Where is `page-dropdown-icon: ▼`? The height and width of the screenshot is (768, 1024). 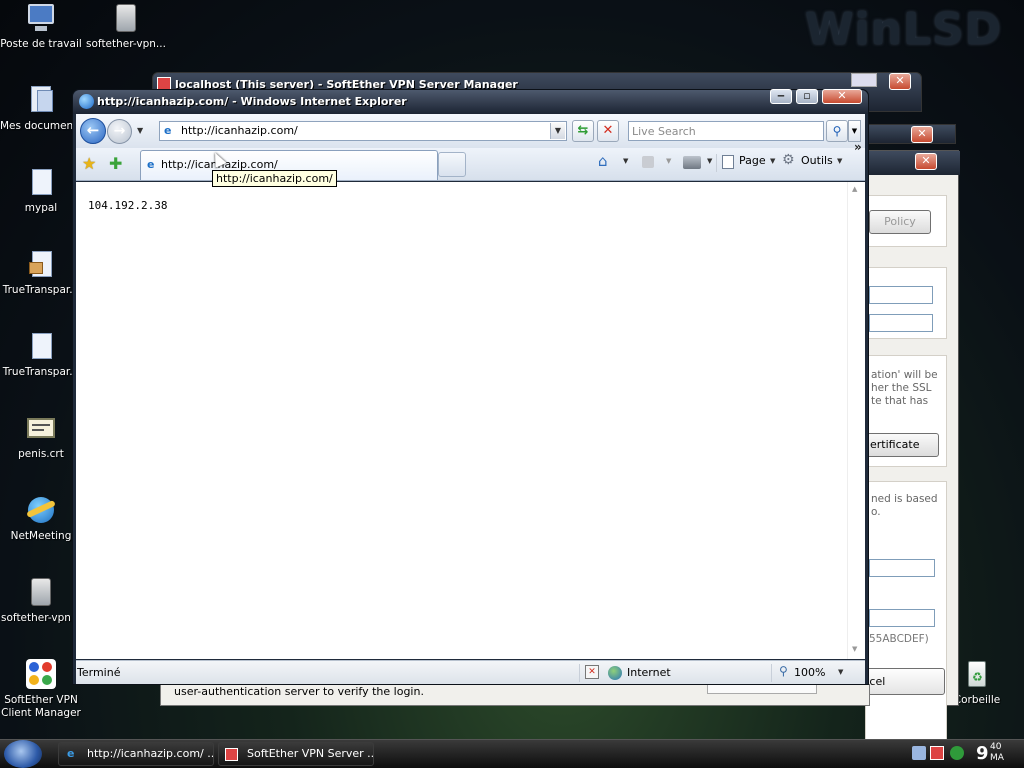
page-dropdown-icon: ▼ is located at coordinates (772, 161).